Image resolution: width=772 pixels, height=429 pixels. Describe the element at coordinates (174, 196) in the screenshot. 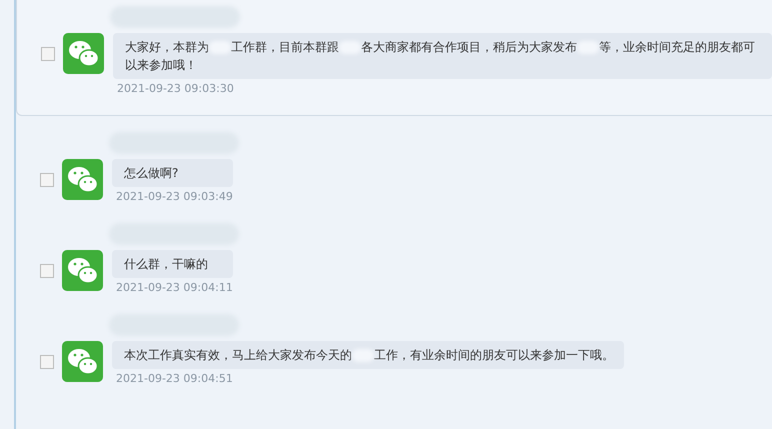

I see `message-time: 2021-09-23 09:03:49` at that location.